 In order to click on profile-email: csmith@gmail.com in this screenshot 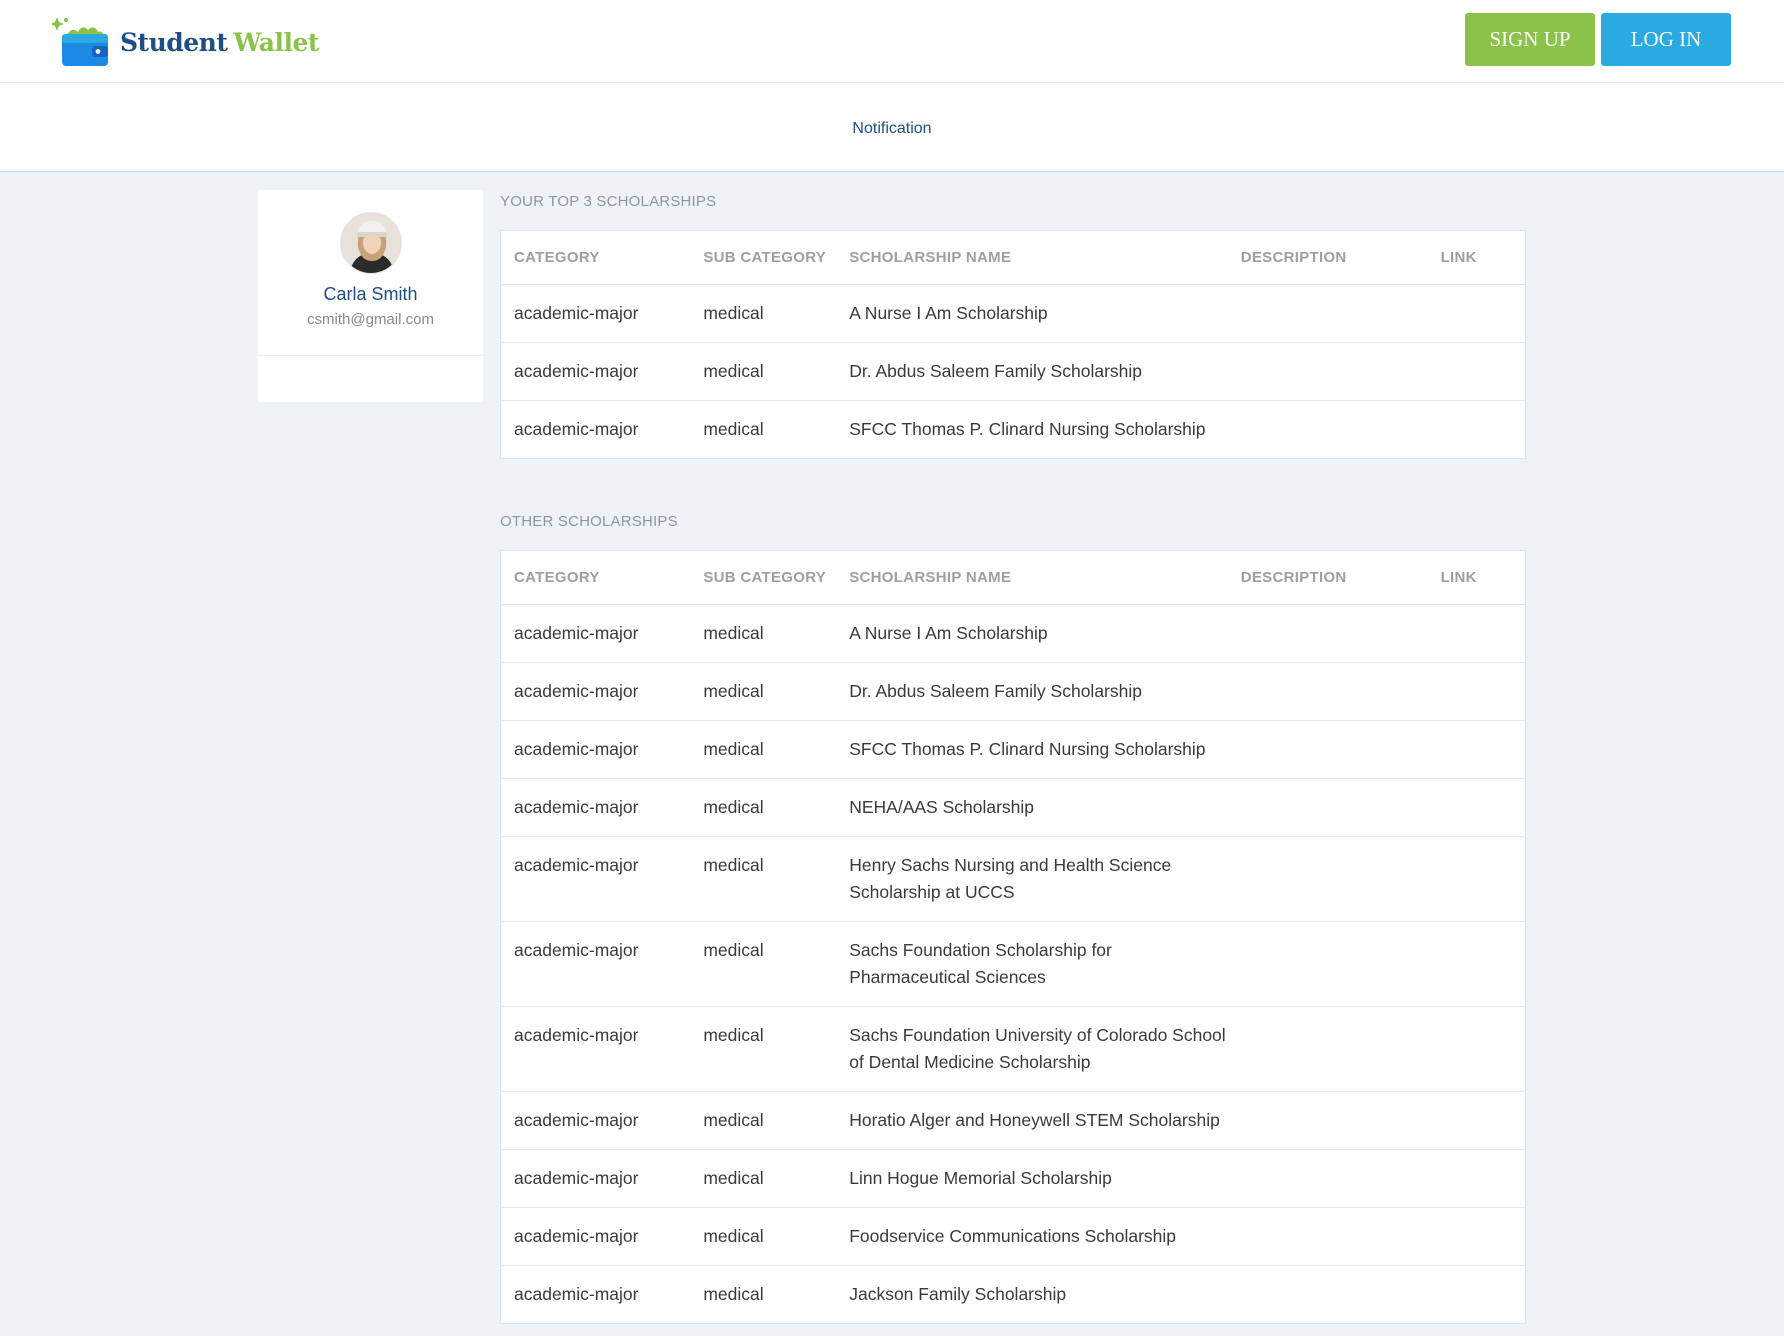, I will do `click(370, 319)`.